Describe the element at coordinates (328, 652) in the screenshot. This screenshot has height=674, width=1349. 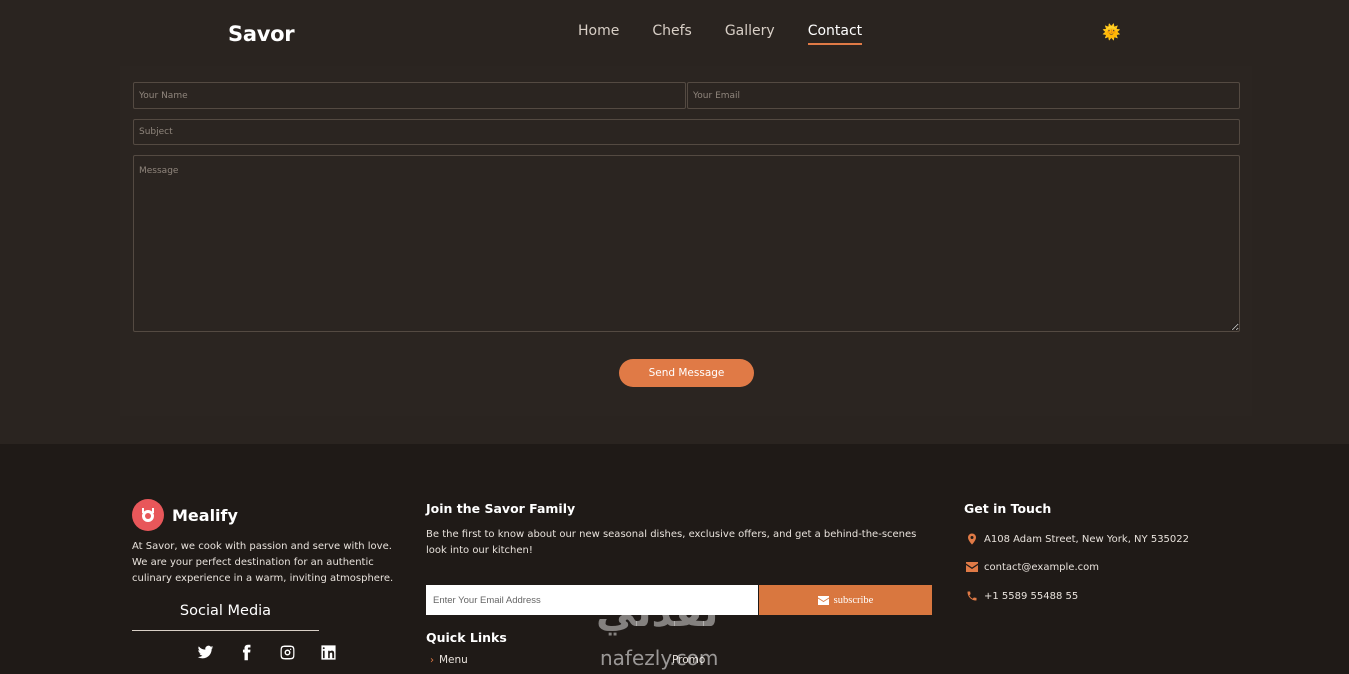
I see `linkedin-icon` at that location.